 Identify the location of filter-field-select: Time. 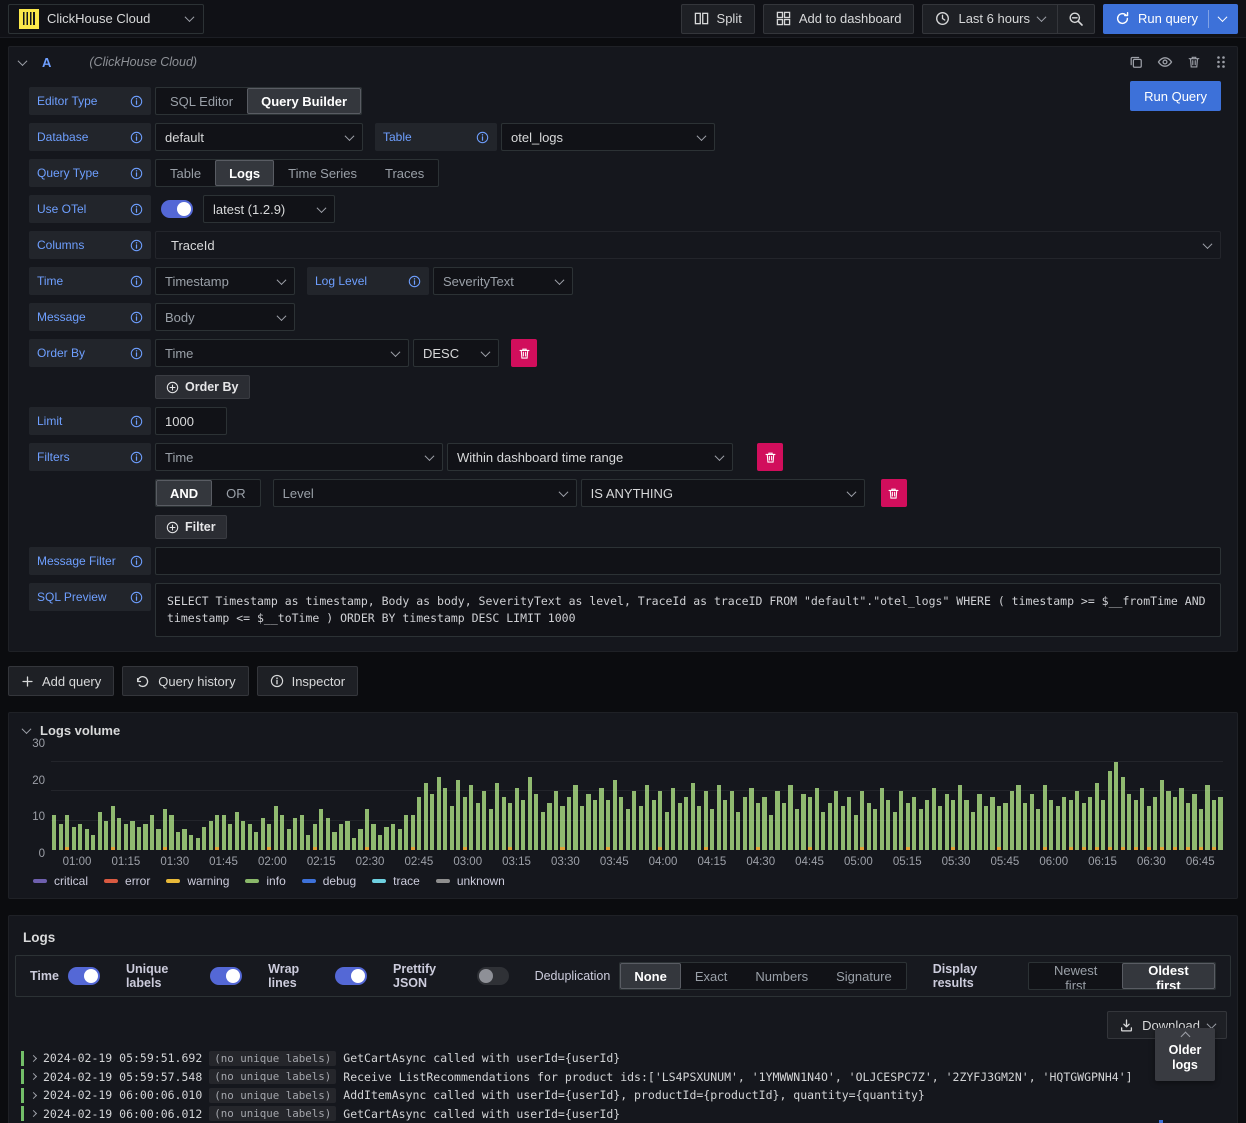
(299, 457).